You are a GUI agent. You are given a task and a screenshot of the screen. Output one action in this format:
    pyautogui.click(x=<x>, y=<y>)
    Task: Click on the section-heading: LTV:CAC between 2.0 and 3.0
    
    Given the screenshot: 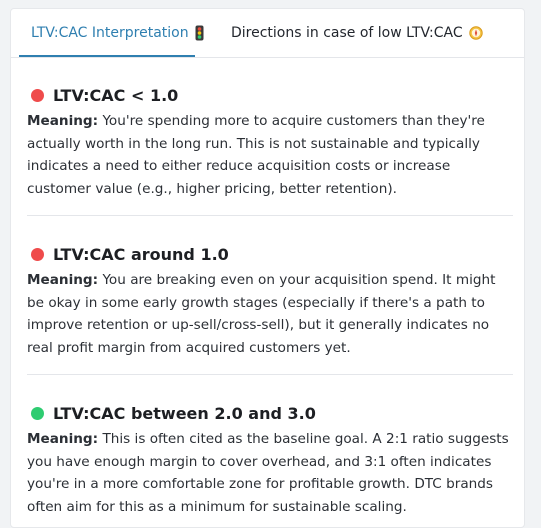 What is the action you would take?
    pyautogui.click(x=270, y=413)
    